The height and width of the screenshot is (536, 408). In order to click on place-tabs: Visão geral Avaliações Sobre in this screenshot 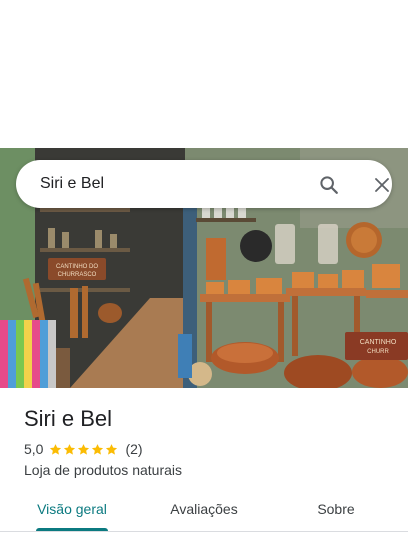, I will do `click(204, 515)`.